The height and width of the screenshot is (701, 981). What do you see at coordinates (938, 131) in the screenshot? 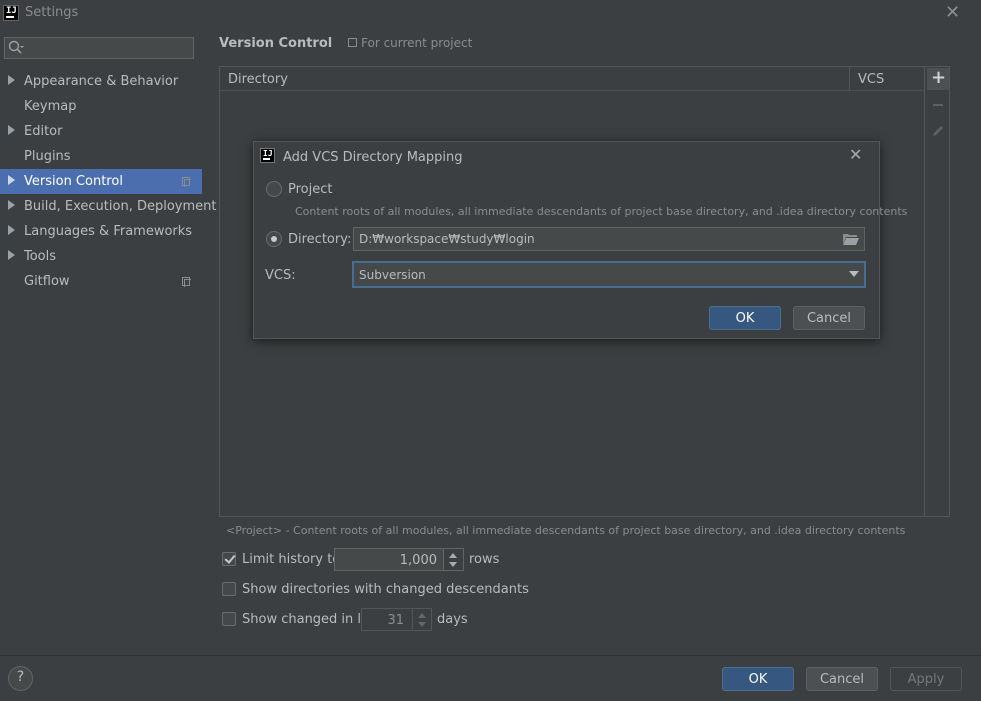
I see `pencil-icon` at bounding box center [938, 131].